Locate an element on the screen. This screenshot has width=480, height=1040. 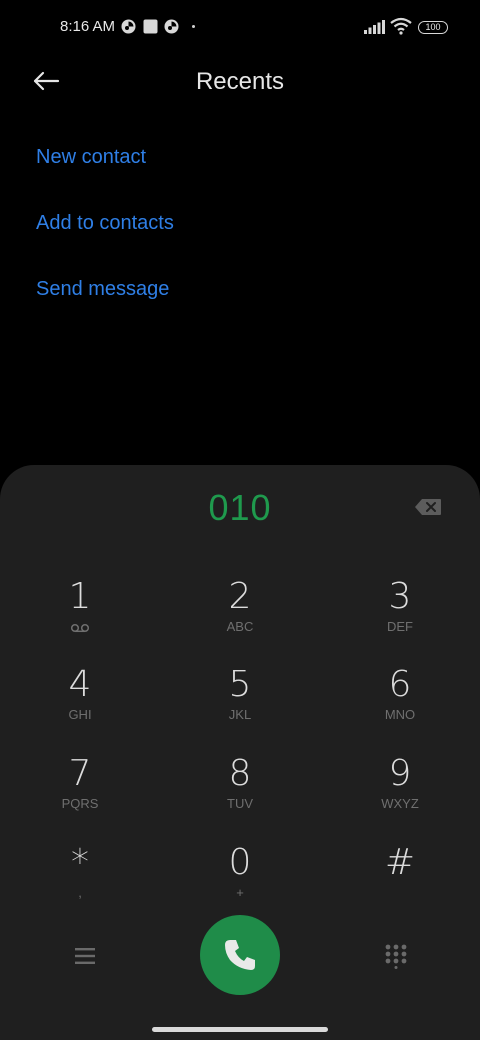
home-indicator is located at coordinates (240, 1029).